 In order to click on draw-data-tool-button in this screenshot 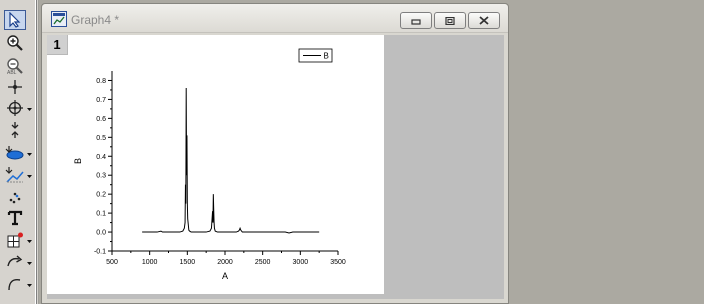, I will do `click(15, 153)`.